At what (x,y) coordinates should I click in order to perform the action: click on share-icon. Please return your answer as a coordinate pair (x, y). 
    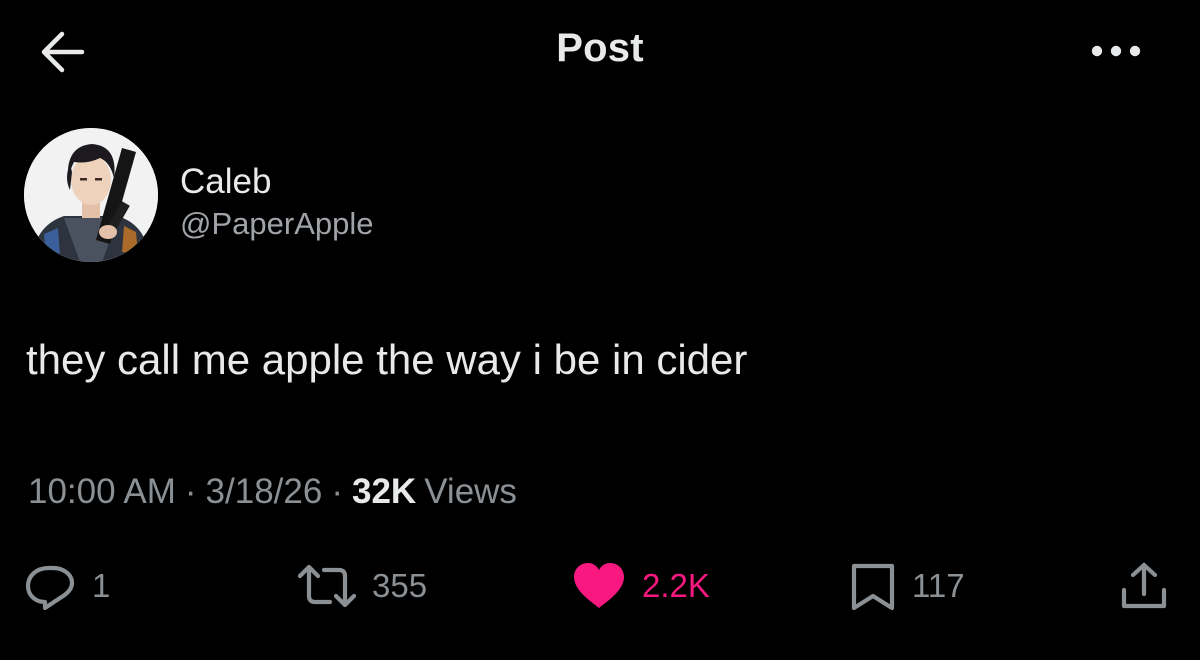
    Looking at the image, I should click on (1144, 585).